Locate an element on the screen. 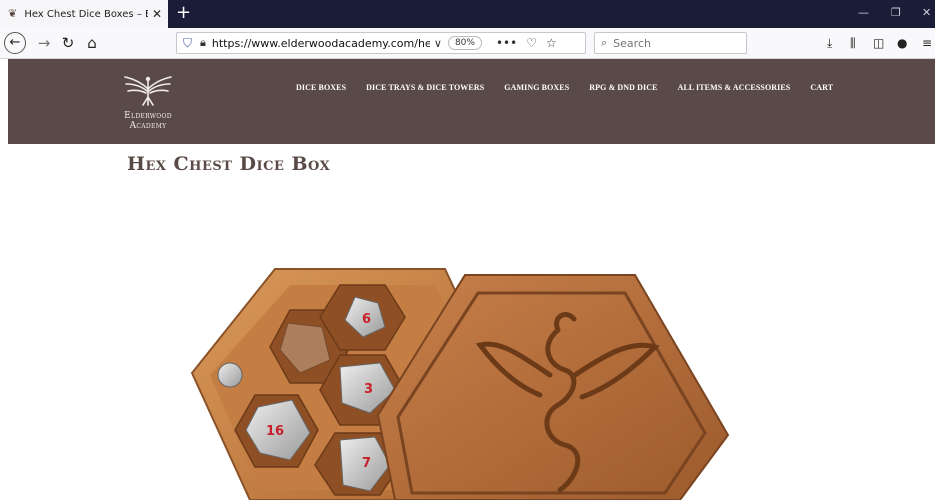 The image size is (935, 500). url-dropdown-icon: ∨ is located at coordinates (438, 43).